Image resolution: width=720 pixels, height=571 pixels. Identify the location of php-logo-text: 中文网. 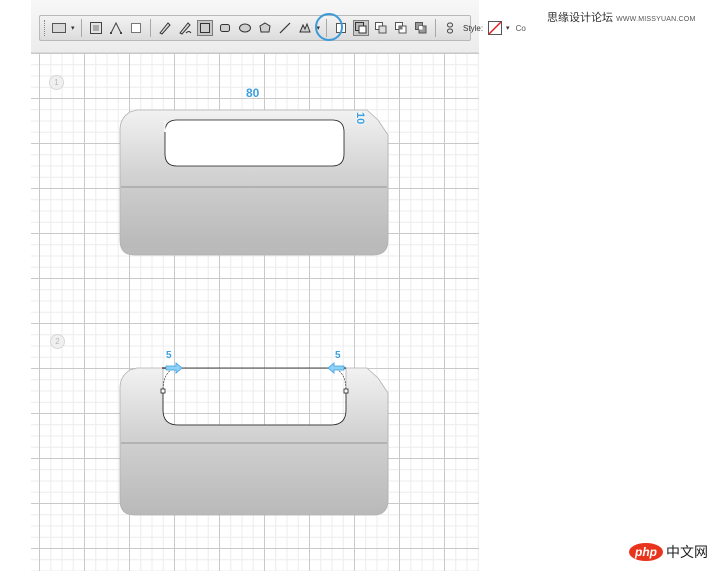
(687, 552).